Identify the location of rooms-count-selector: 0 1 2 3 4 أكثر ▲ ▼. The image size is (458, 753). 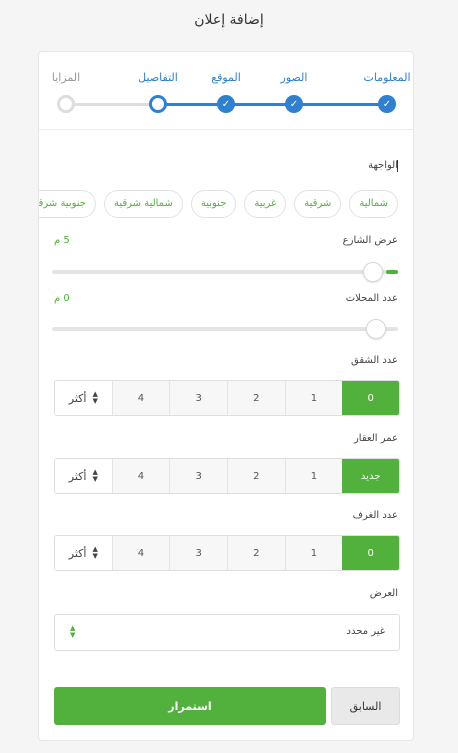
(227, 553).